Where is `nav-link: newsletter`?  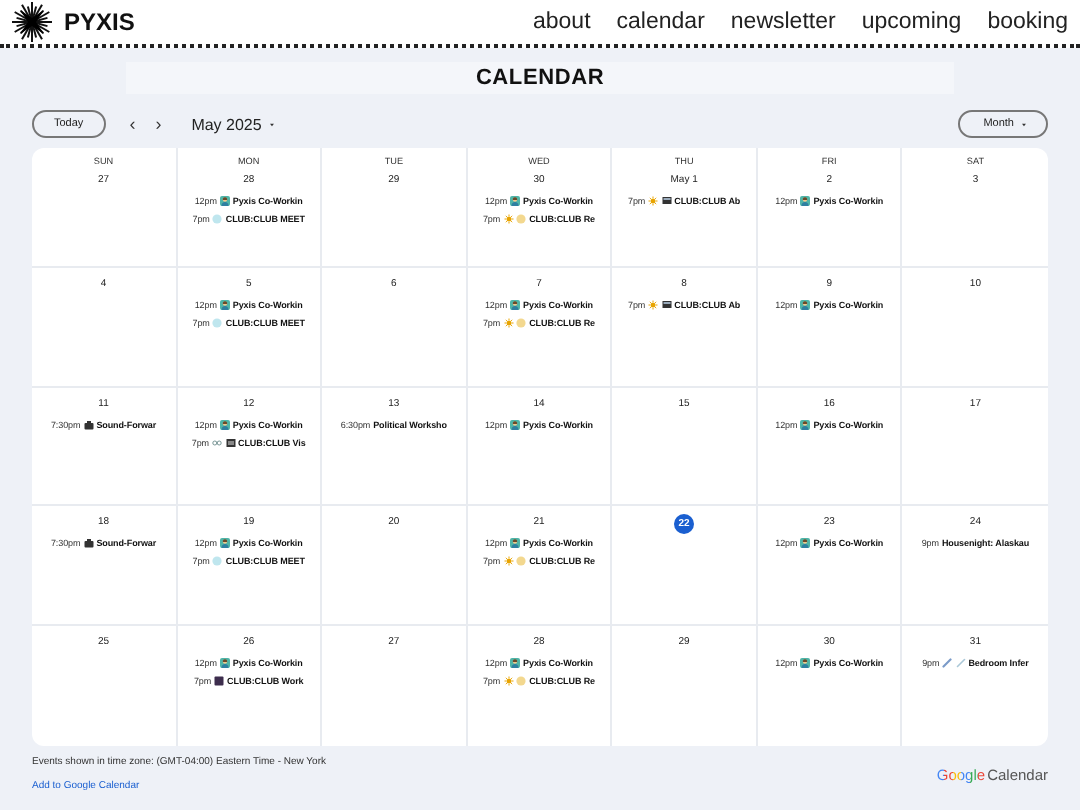 nav-link: newsletter is located at coordinates (783, 22).